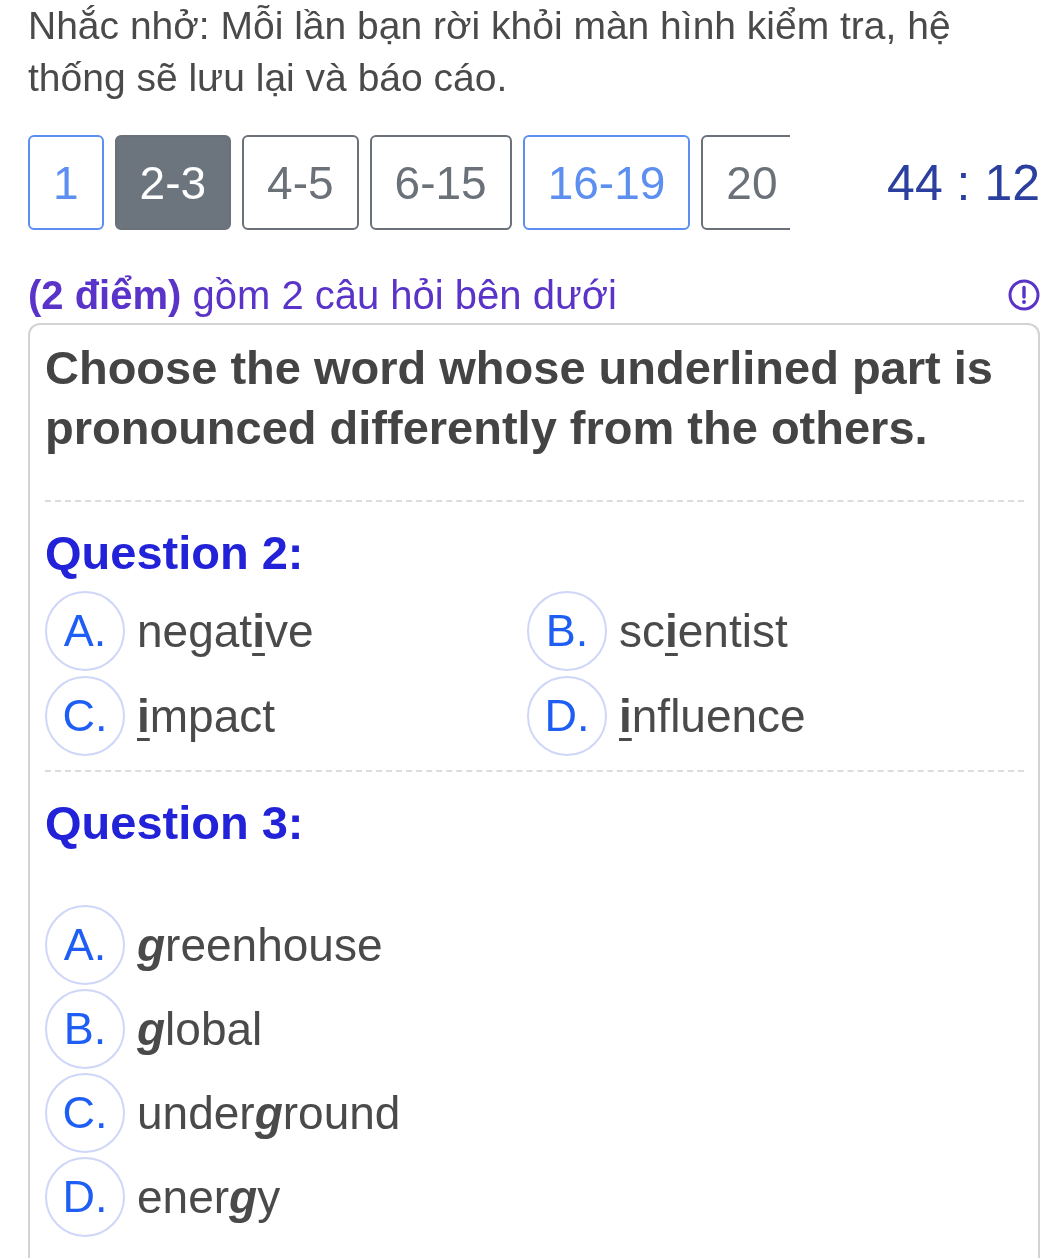  What do you see at coordinates (703, 631) in the screenshot?
I see `option-text: scientist` at bounding box center [703, 631].